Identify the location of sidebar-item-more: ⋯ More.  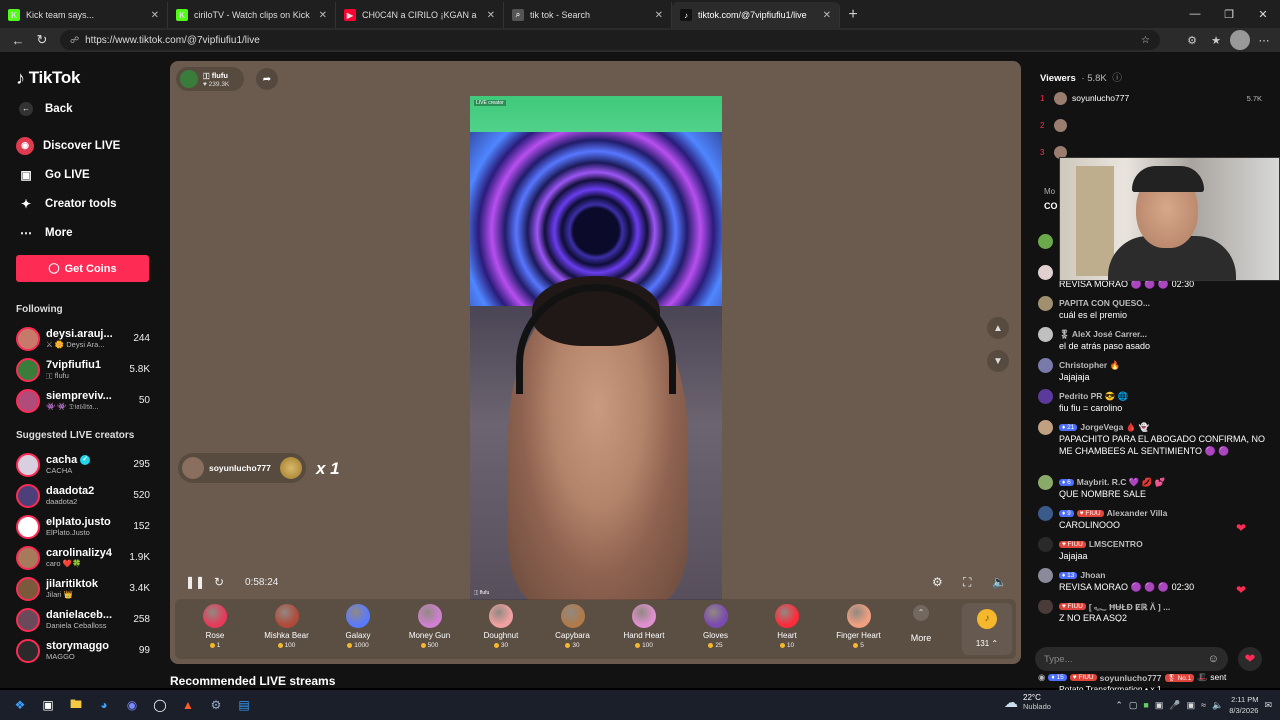
(83, 232).